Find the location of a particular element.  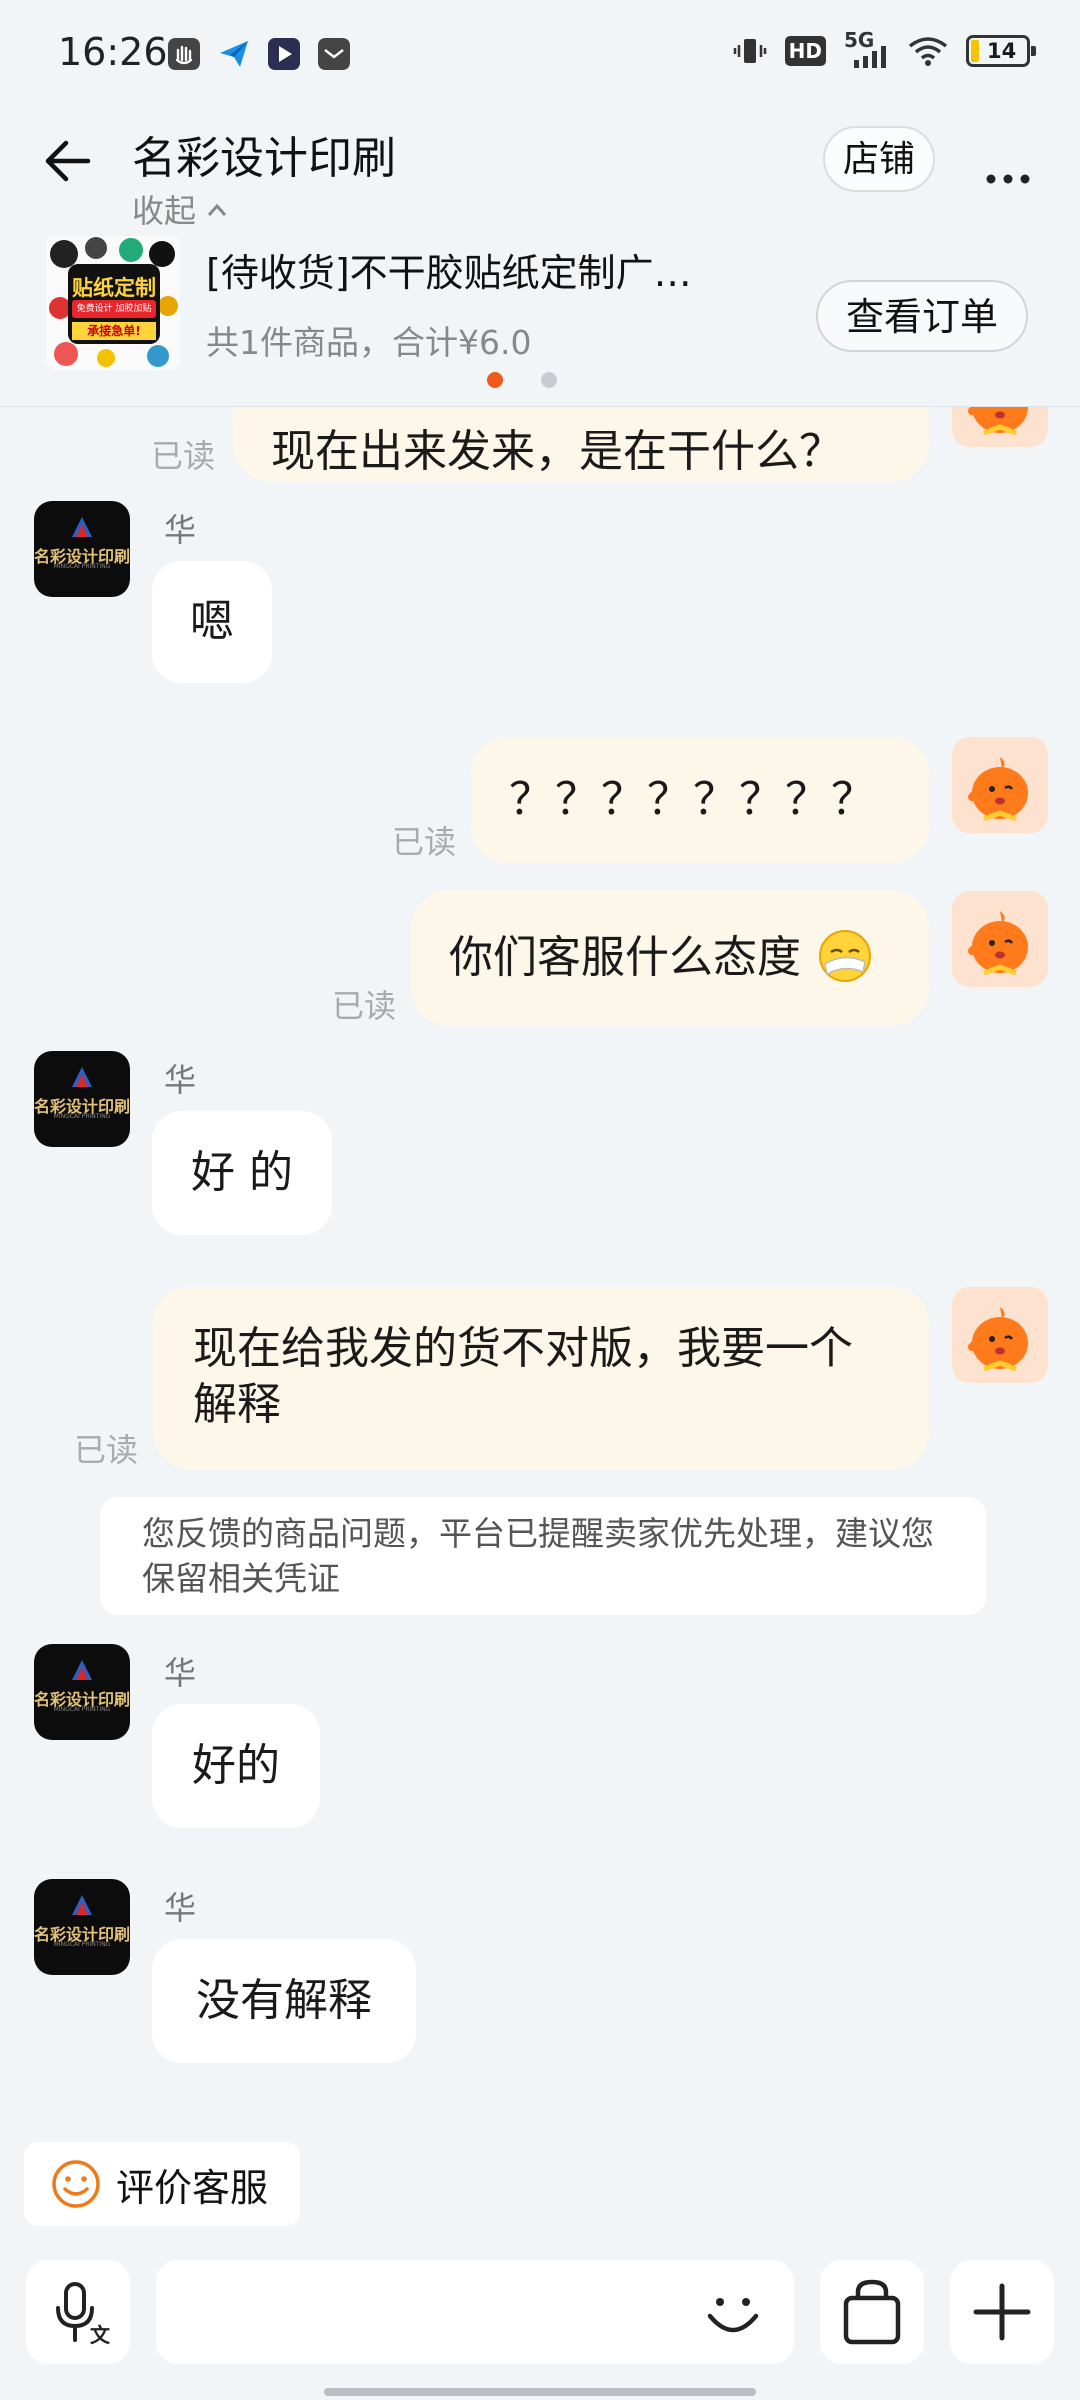

message-text: ？？？？？？？？ is located at coordinates (693, 799).